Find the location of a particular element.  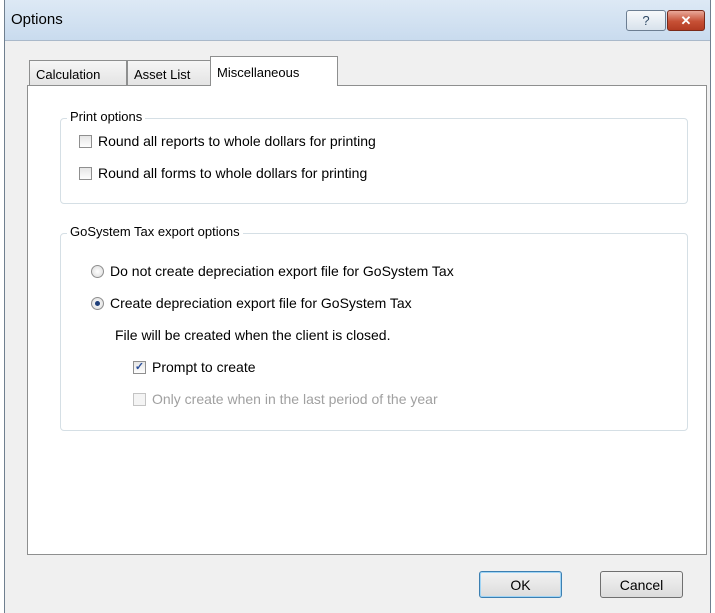

tab-miscellaneous: Miscellaneous is located at coordinates (274, 71).